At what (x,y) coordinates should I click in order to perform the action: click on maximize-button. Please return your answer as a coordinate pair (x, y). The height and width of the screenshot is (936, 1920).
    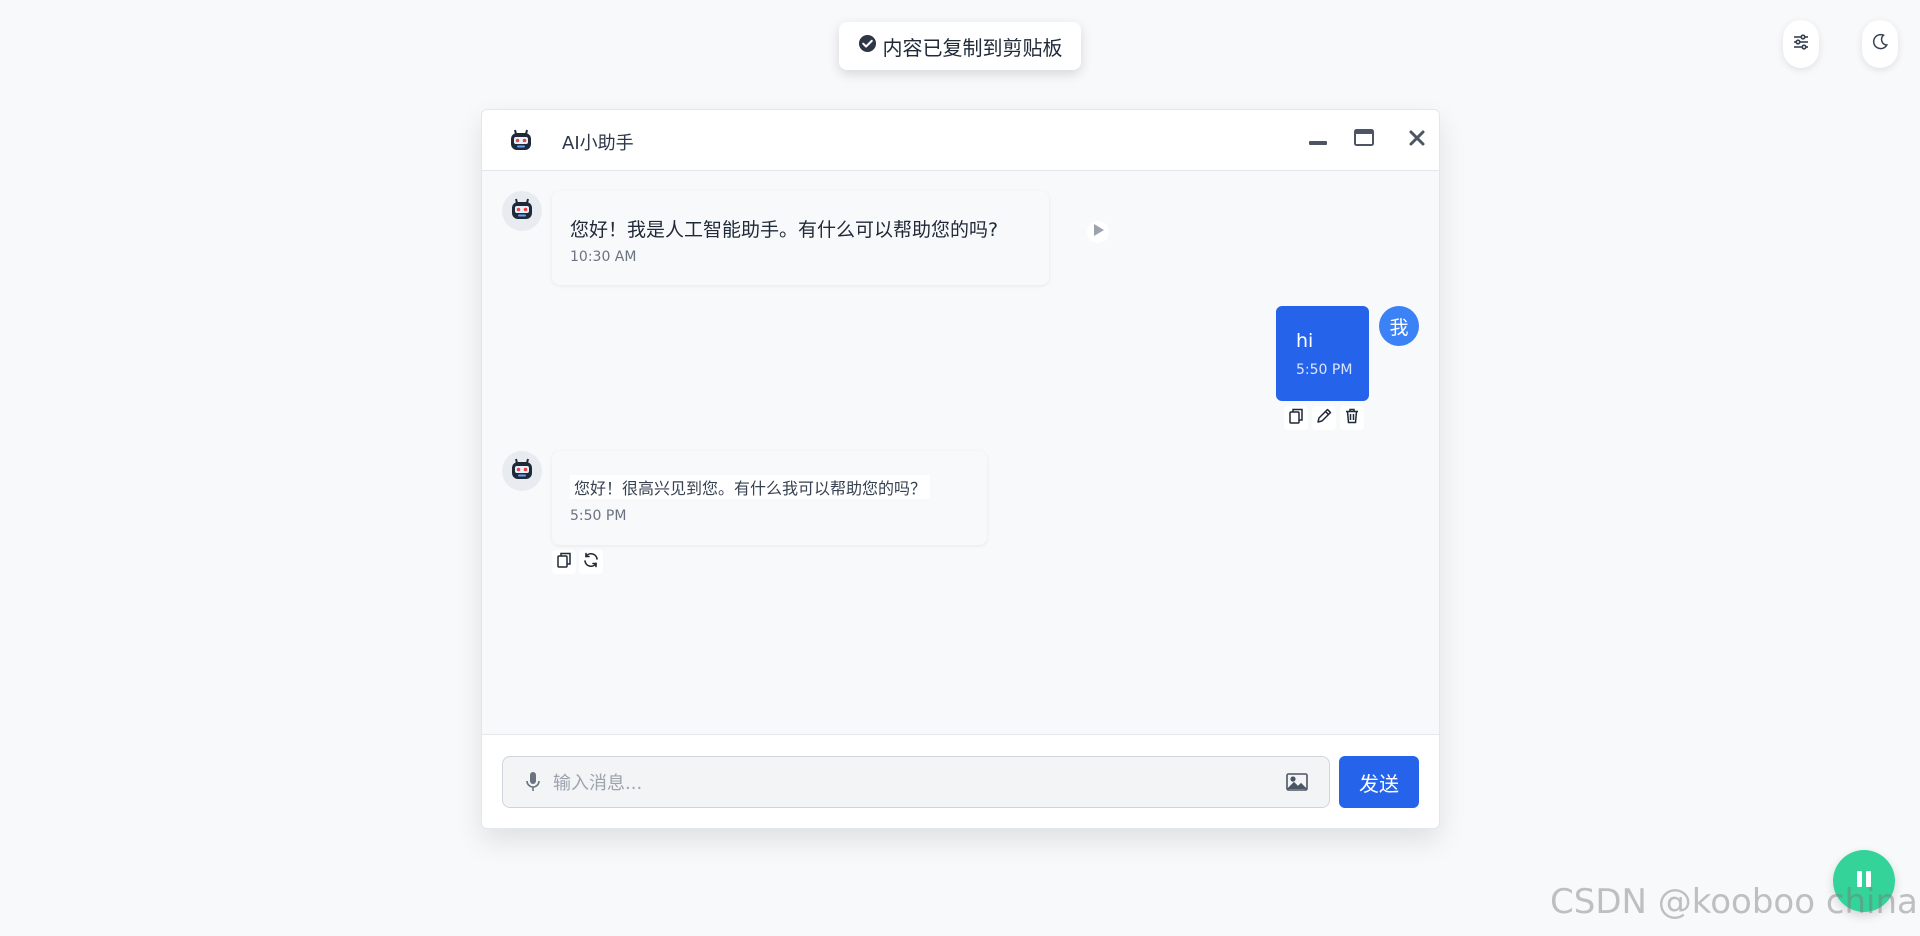
    Looking at the image, I should click on (1364, 140).